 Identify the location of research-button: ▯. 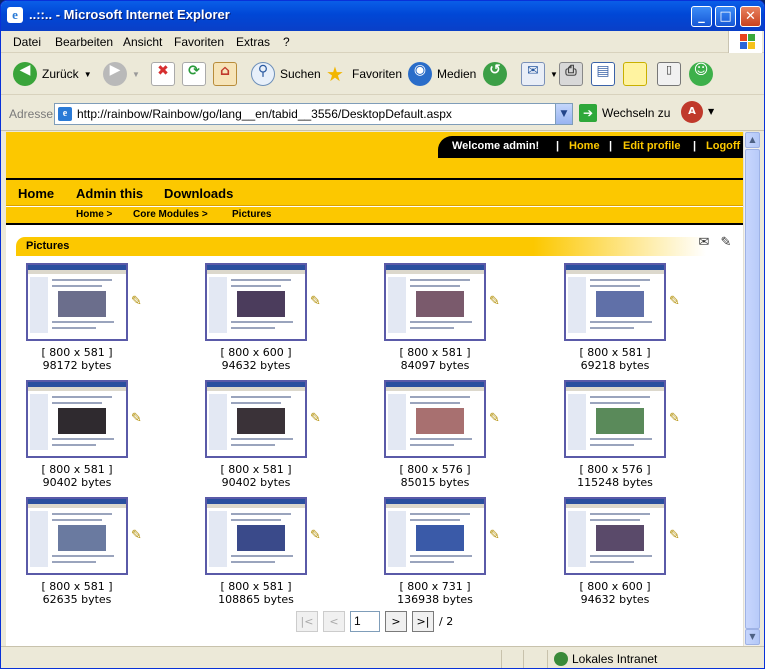
(669, 74).